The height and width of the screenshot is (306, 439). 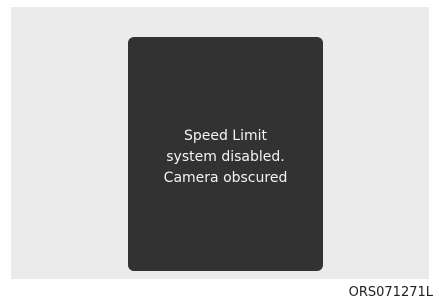 I want to click on message-line-1: Speed Limit, so click(x=225, y=135).